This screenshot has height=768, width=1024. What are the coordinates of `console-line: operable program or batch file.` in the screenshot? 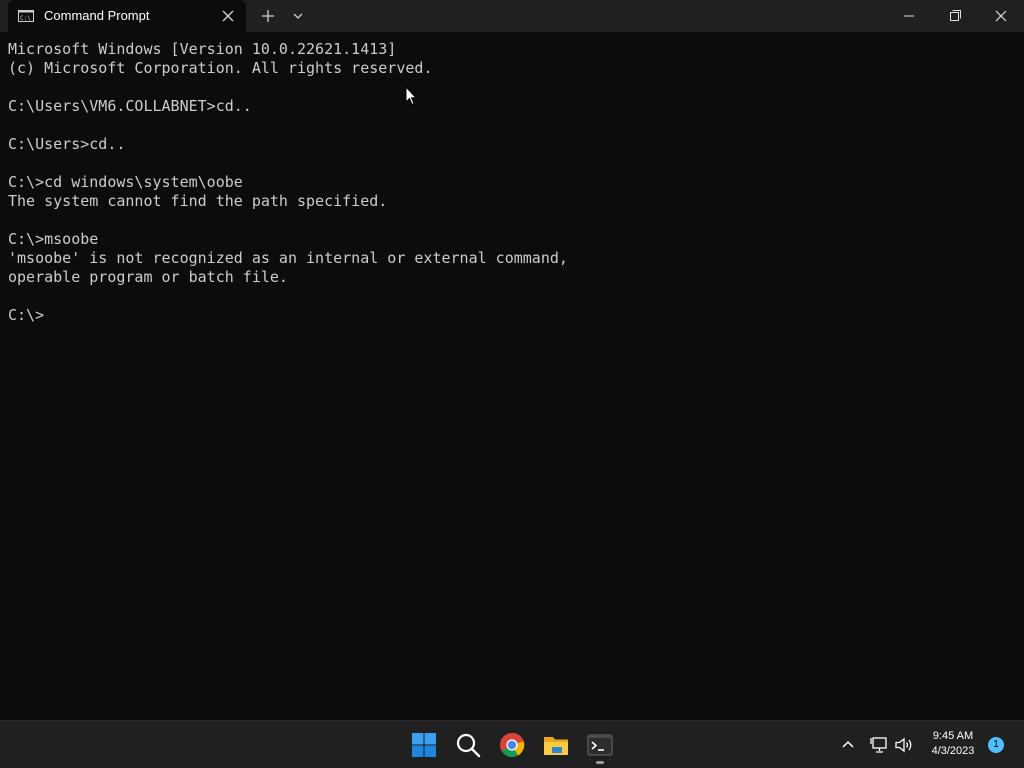 It's located at (148, 277).